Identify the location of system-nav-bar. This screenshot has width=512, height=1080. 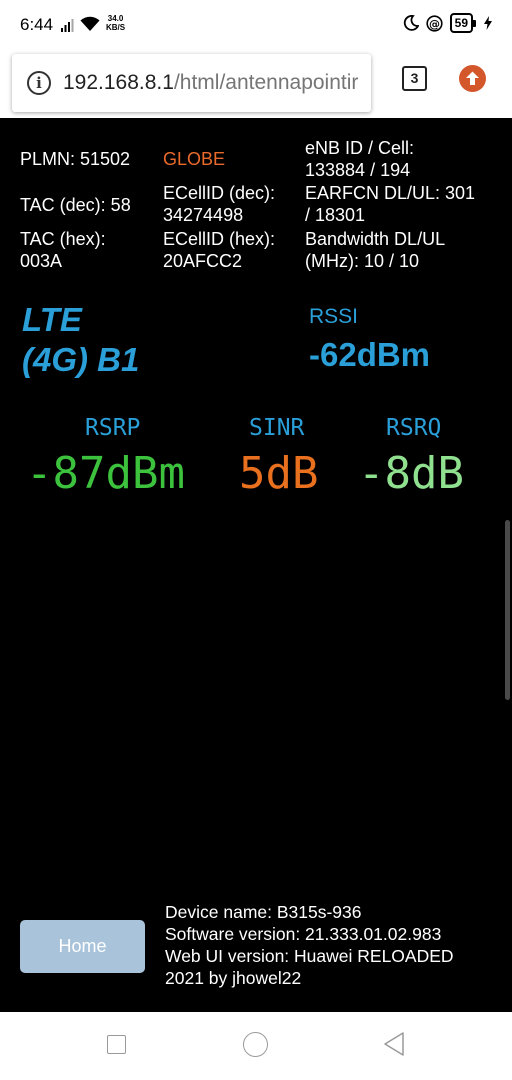
(256, 1046).